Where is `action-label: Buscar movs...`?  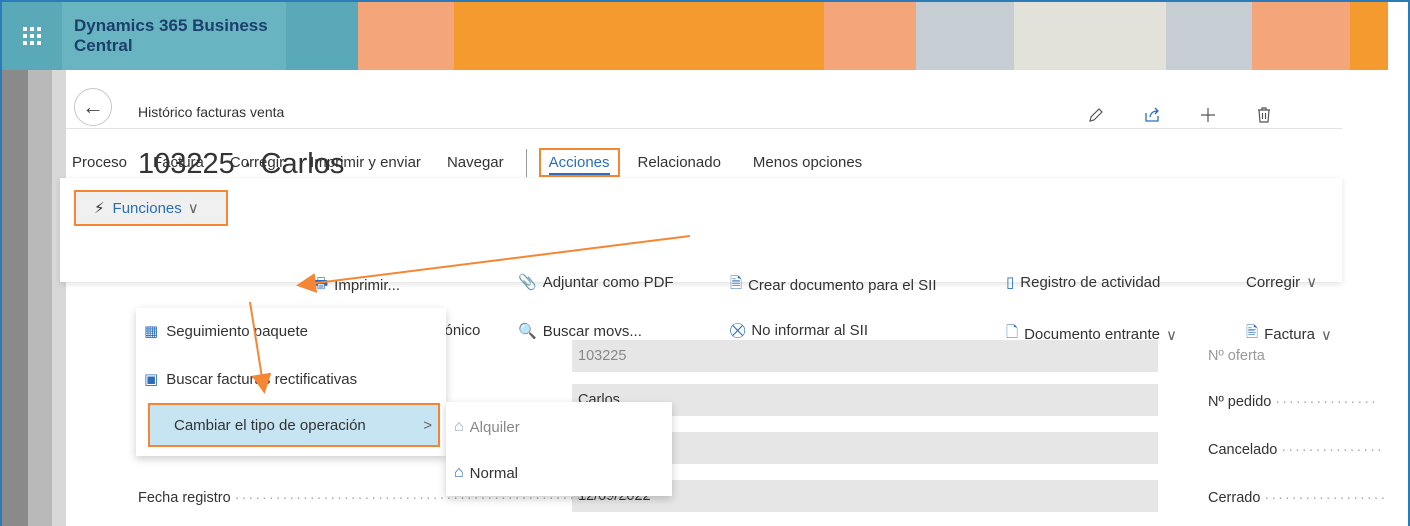 action-label: Buscar movs... is located at coordinates (592, 331).